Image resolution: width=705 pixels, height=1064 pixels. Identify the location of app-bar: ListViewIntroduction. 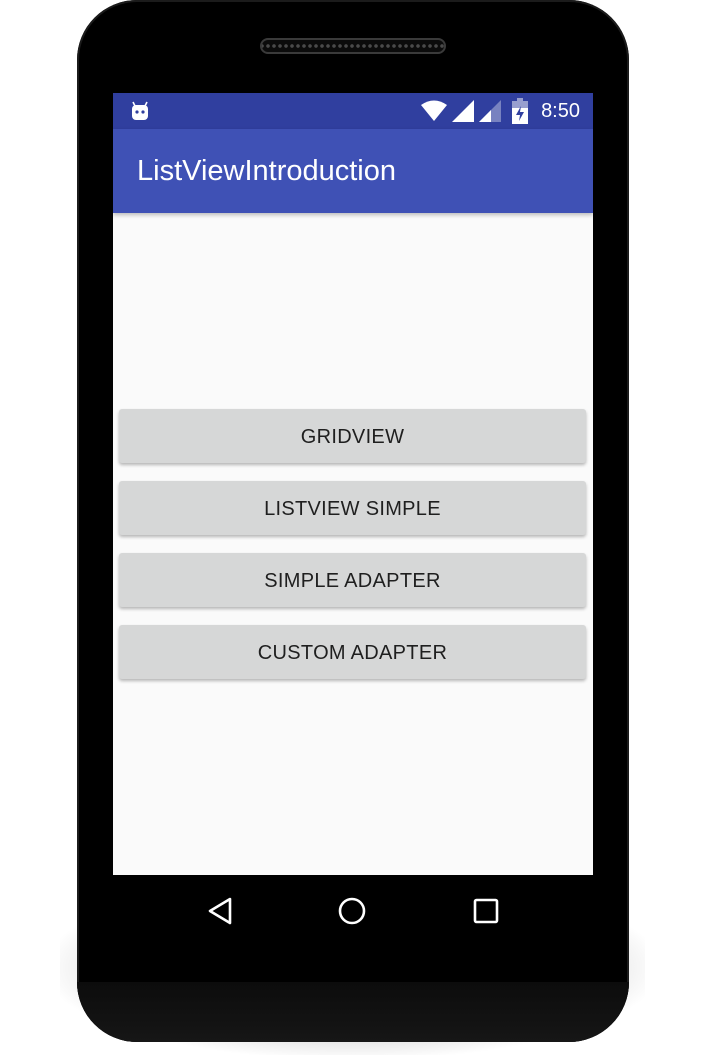
(353, 171).